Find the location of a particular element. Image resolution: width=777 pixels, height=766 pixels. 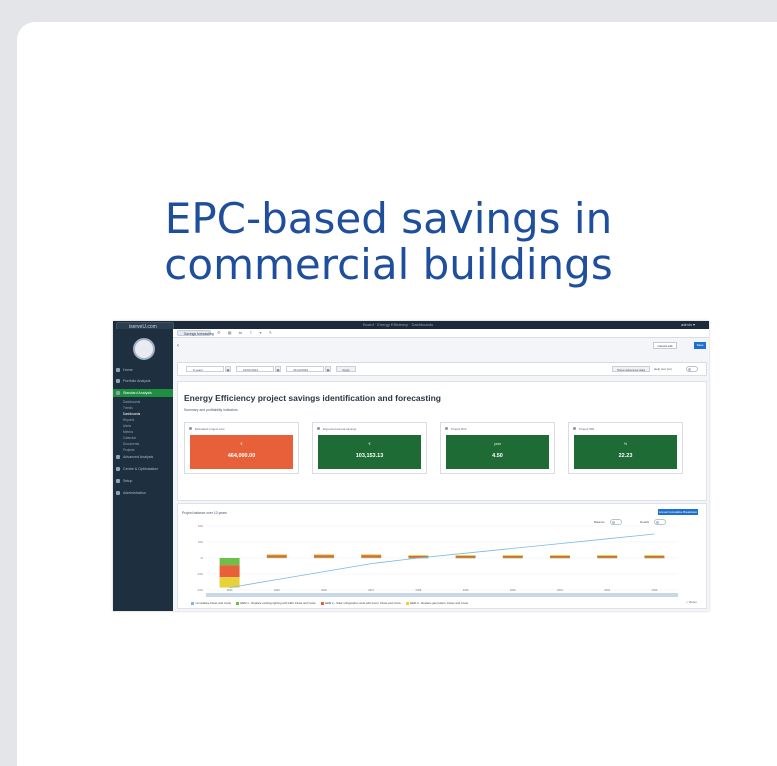

home-icon is located at coordinates (118, 370).